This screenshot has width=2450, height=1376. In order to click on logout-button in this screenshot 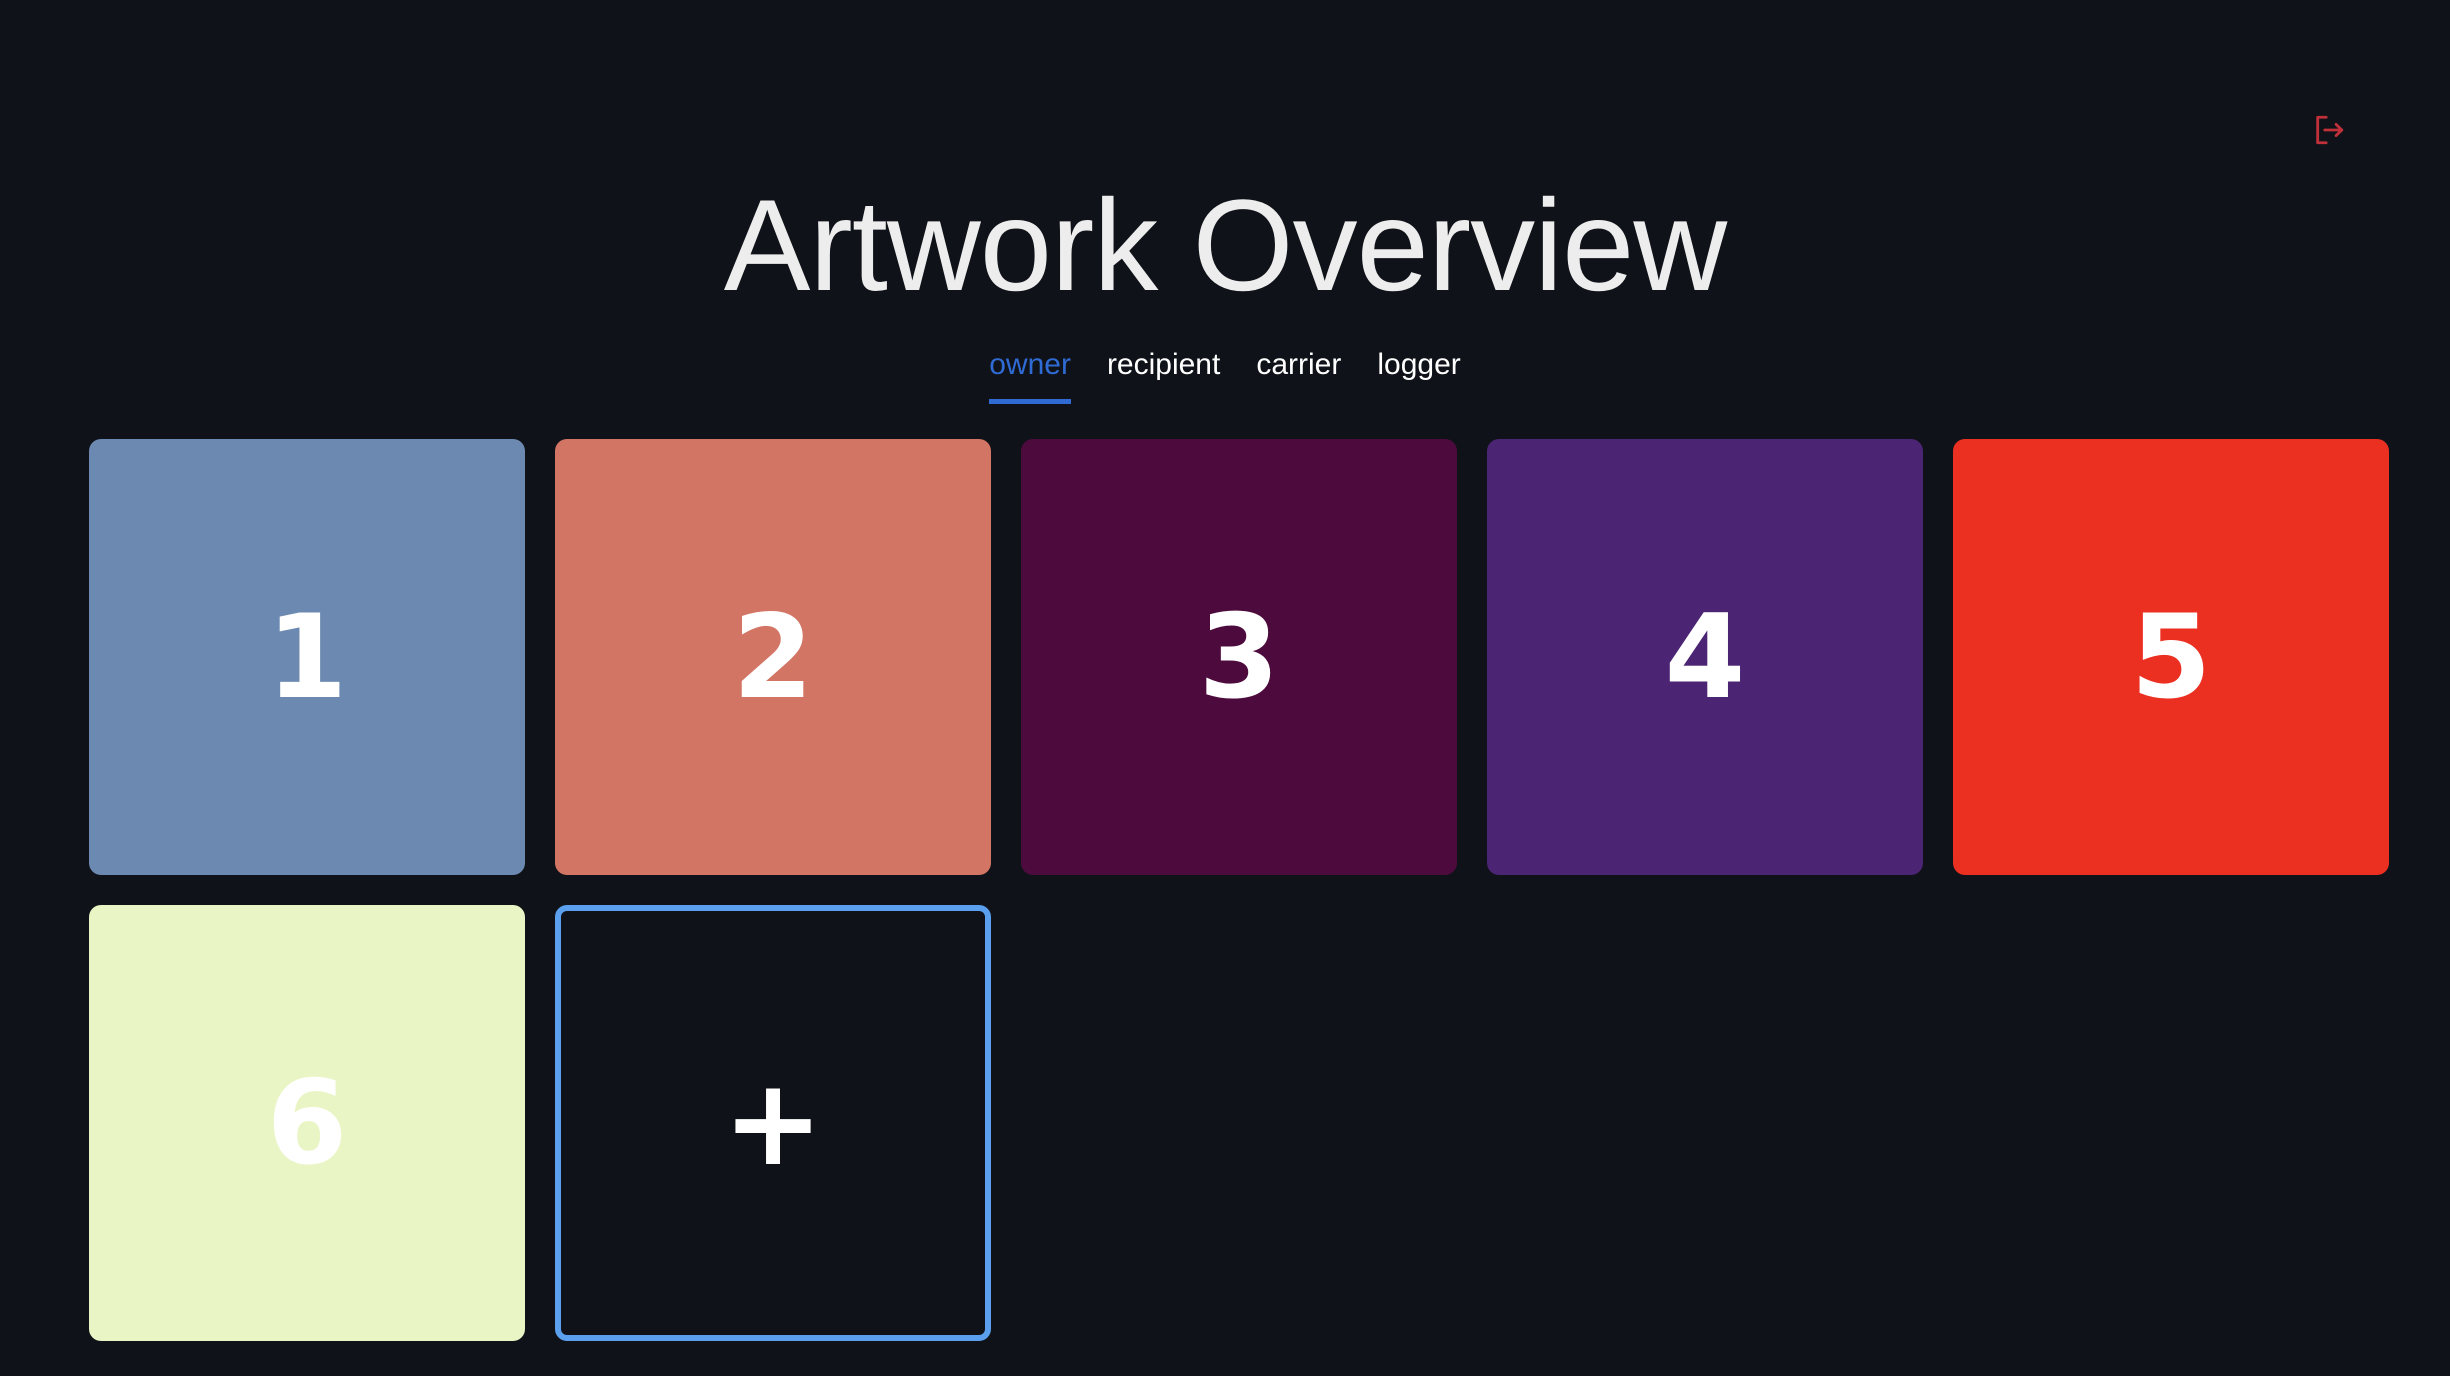, I will do `click(2329, 130)`.